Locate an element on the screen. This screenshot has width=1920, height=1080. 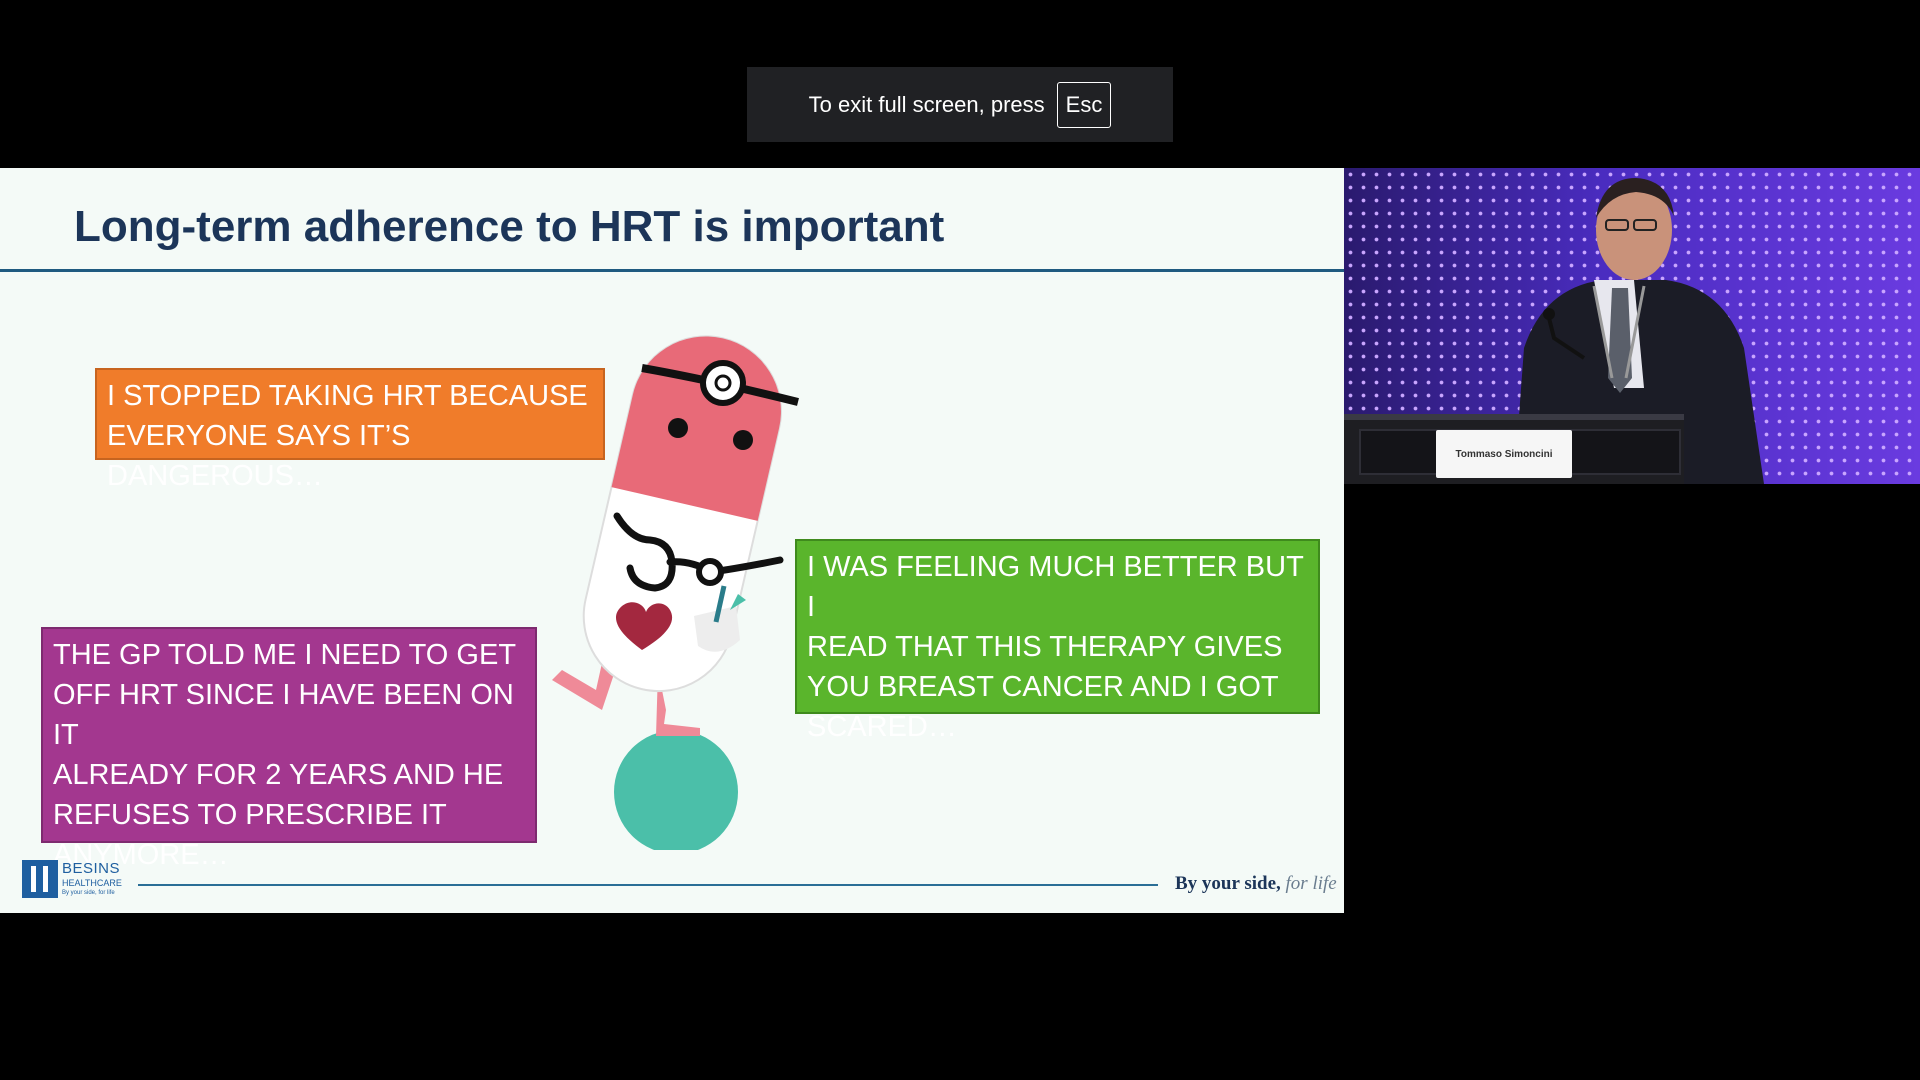
slide-title: Long-term adherence to HRT is important is located at coordinates (509, 226).